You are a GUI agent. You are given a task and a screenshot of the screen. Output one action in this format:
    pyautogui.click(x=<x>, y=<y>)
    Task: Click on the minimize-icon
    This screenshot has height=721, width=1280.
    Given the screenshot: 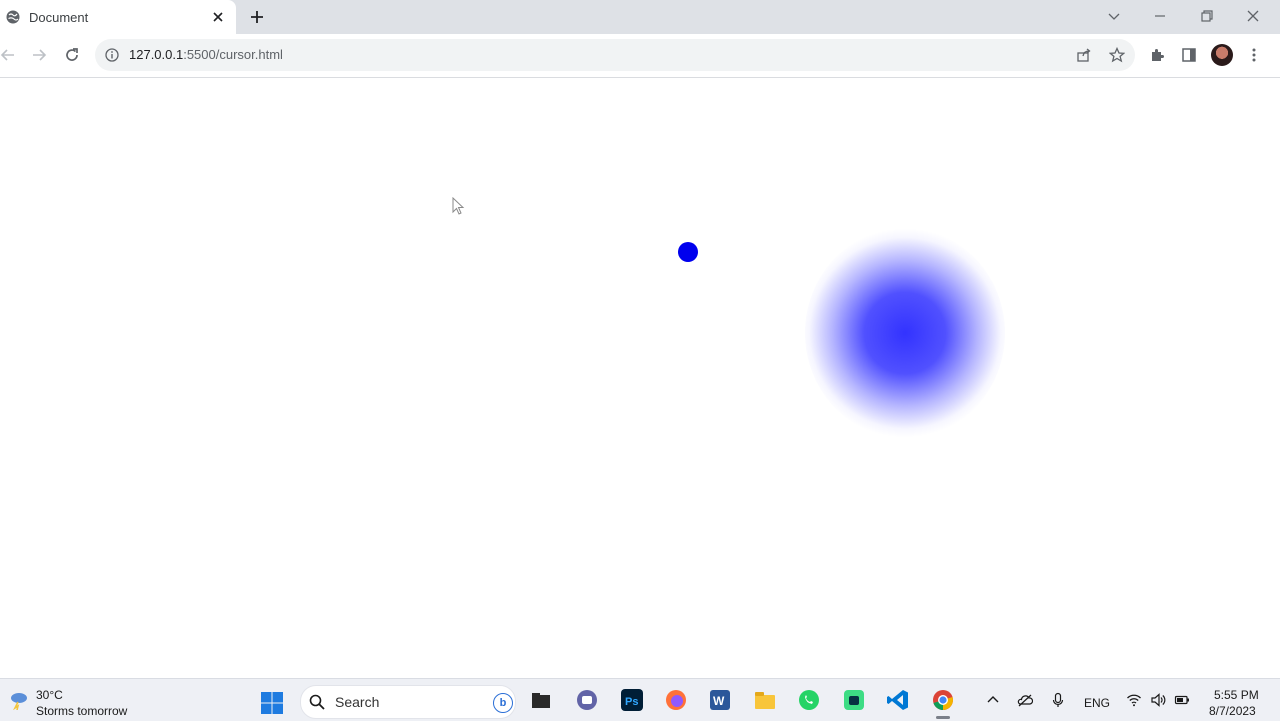 What is the action you would take?
    pyautogui.click(x=1160, y=16)
    